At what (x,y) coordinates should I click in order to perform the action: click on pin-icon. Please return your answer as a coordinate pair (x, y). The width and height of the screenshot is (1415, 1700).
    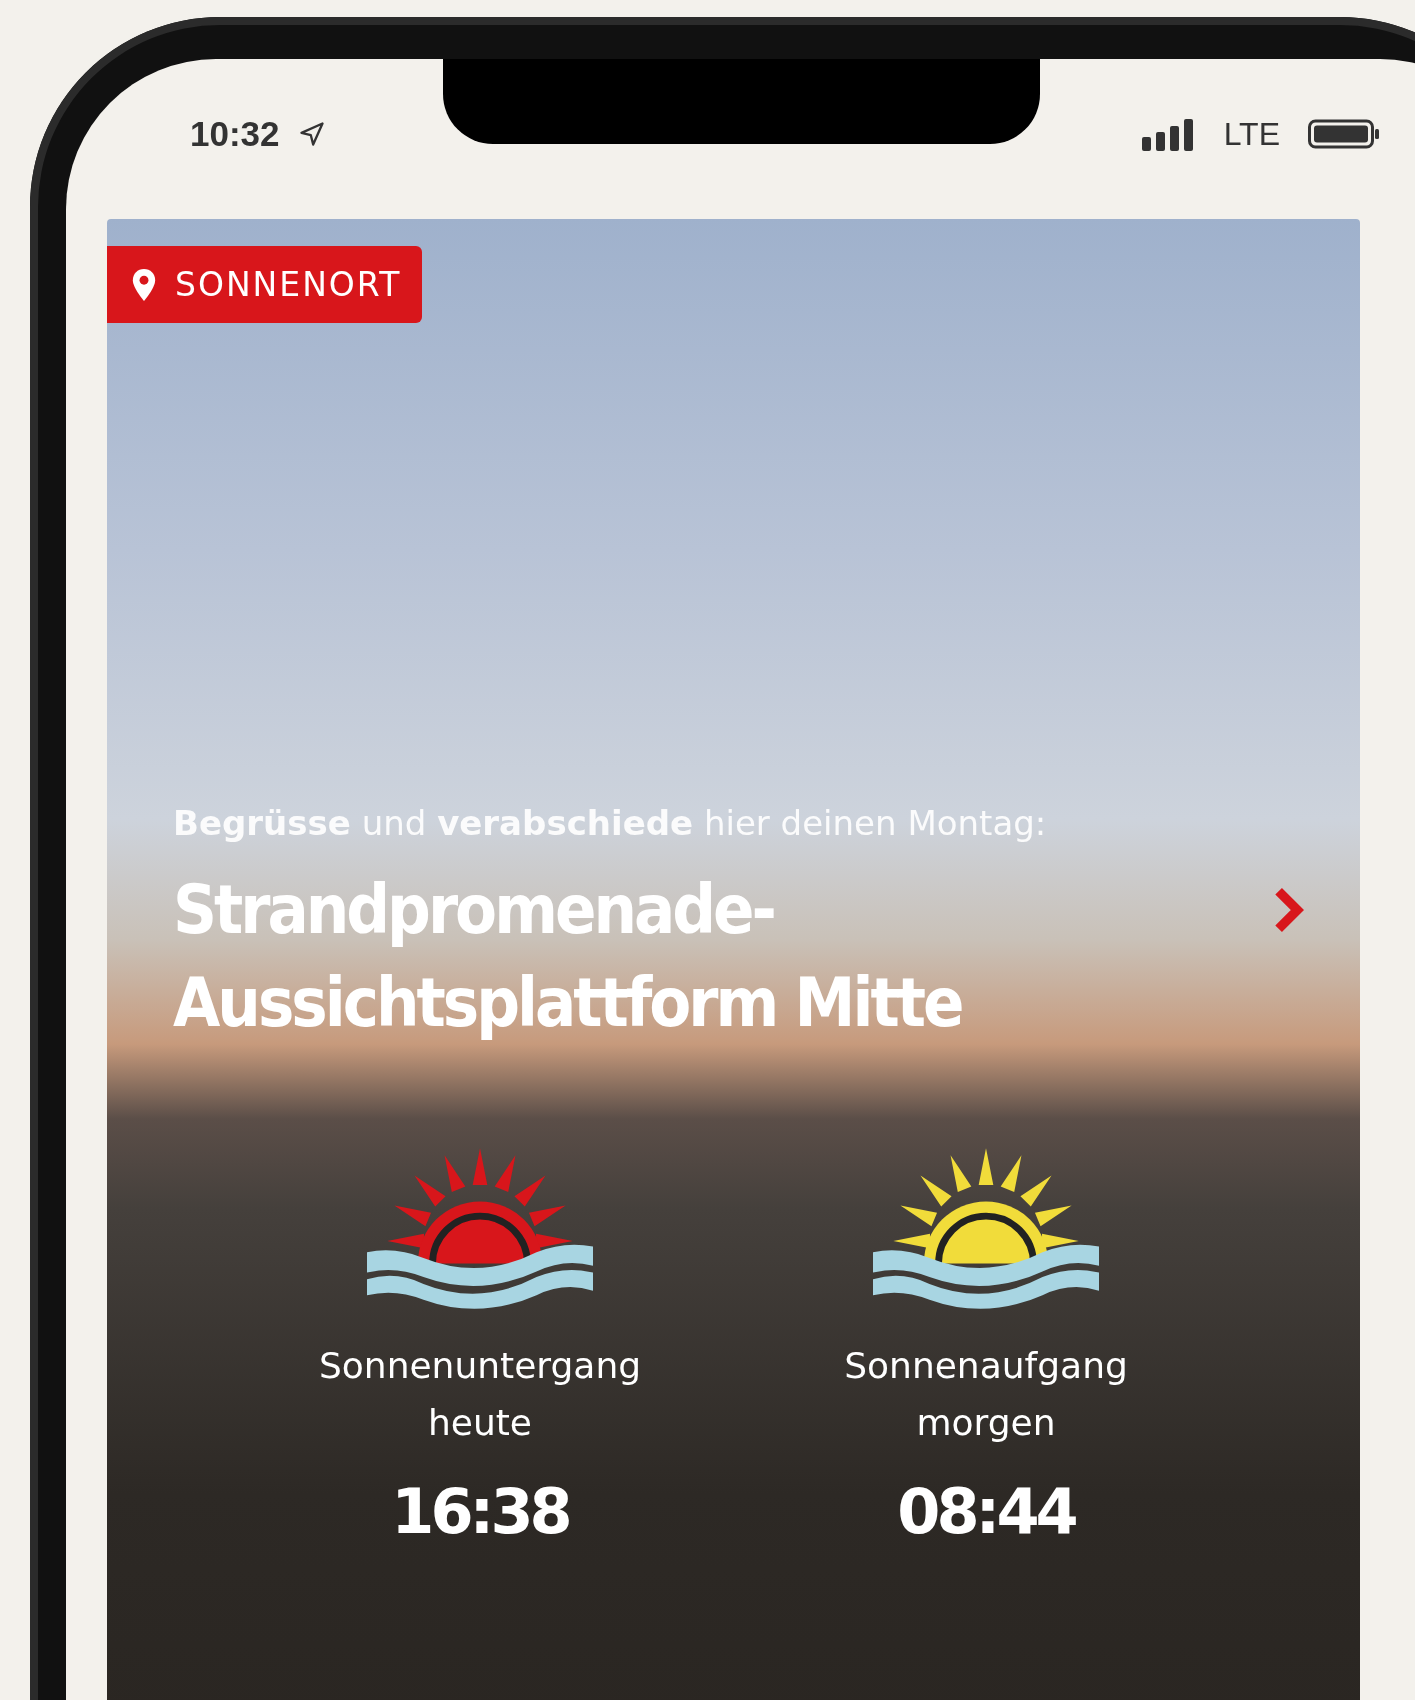
    Looking at the image, I should click on (144, 284).